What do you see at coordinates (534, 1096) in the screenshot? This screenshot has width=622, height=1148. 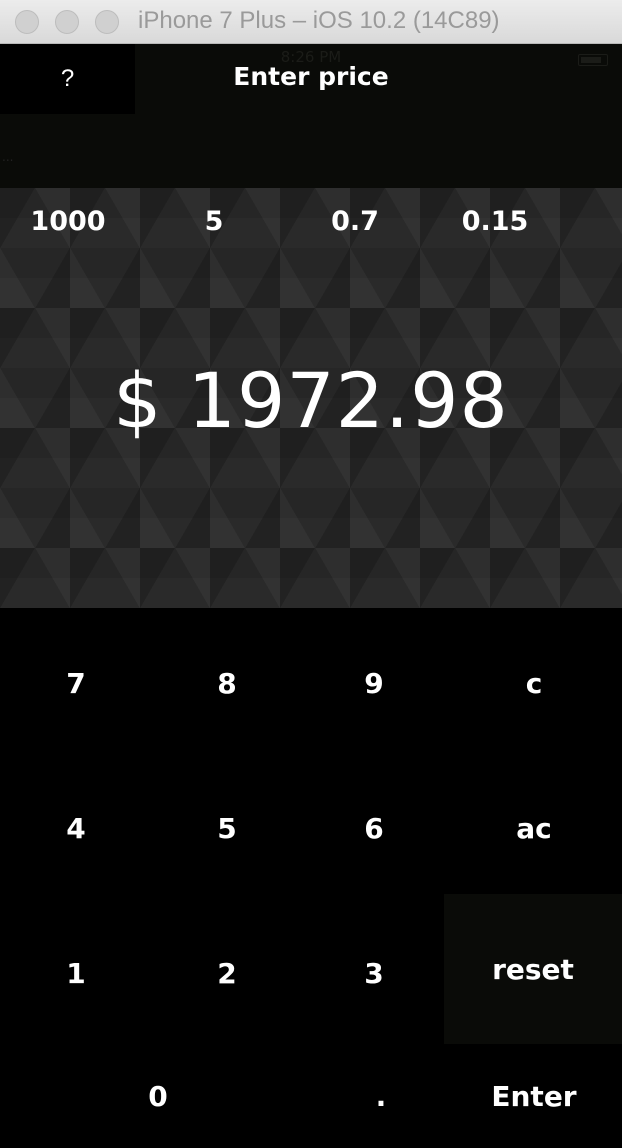 I see `enter-button: Enter` at bounding box center [534, 1096].